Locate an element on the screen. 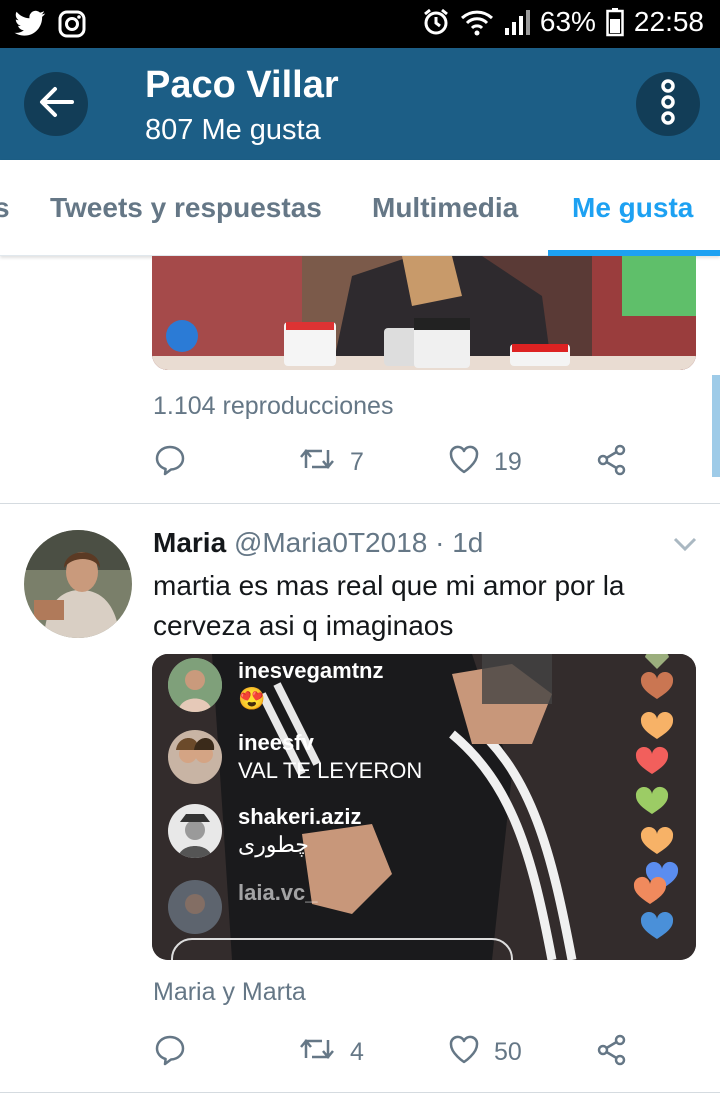 The height and width of the screenshot is (1097, 720). live-comment: shakeri.aziz چطوری is located at coordinates (265, 831).